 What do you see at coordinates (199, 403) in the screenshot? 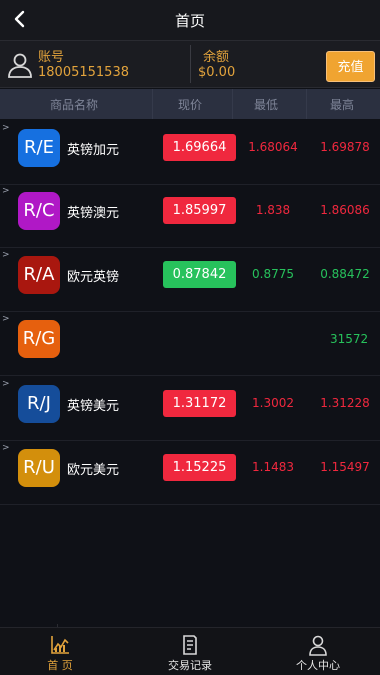
I see `current-price: 1.31172` at bounding box center [199, 403].